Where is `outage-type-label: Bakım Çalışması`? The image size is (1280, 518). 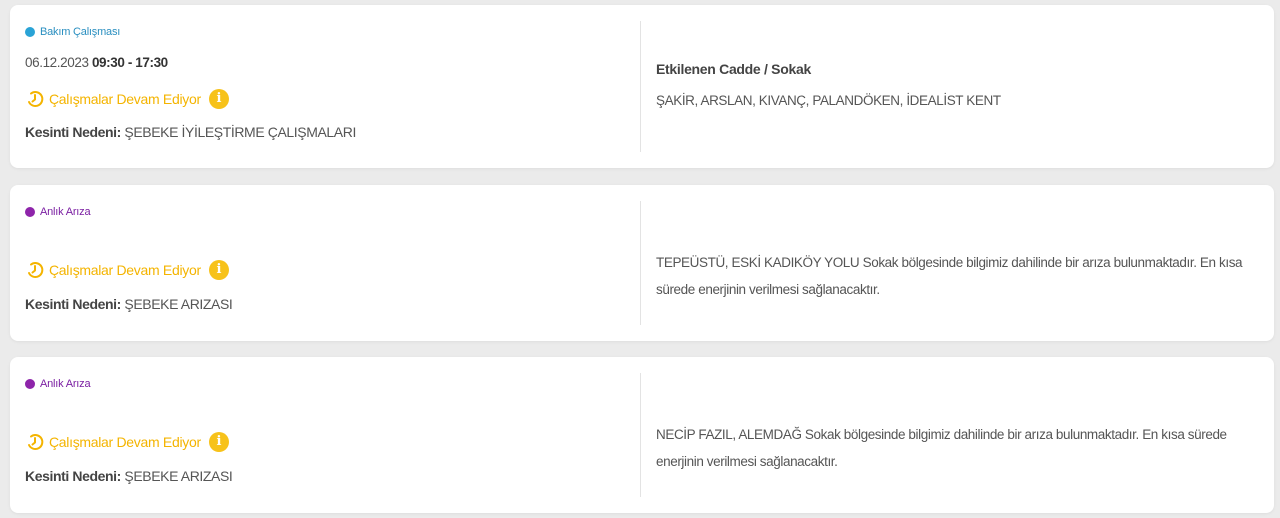 outage-type-label: Bakım Çalışması is located at coordinates (80, 32).